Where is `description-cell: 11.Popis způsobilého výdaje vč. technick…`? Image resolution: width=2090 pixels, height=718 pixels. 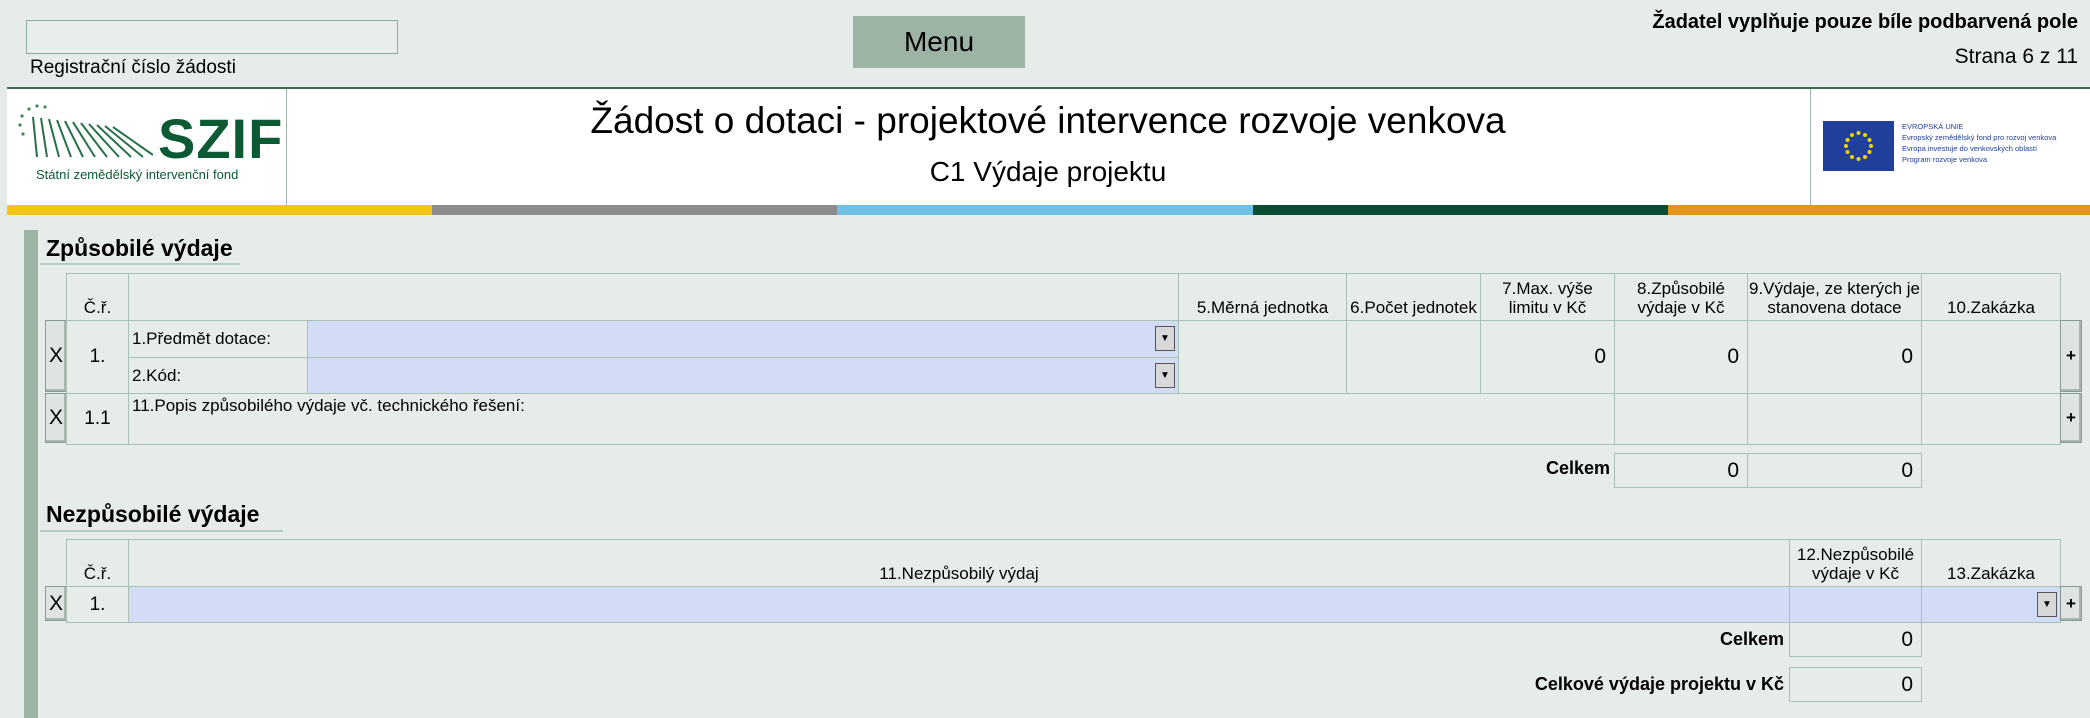 description-cell: 11.Popis způsobilého výdaje vč. technick… is located at coordinates (871, 419).